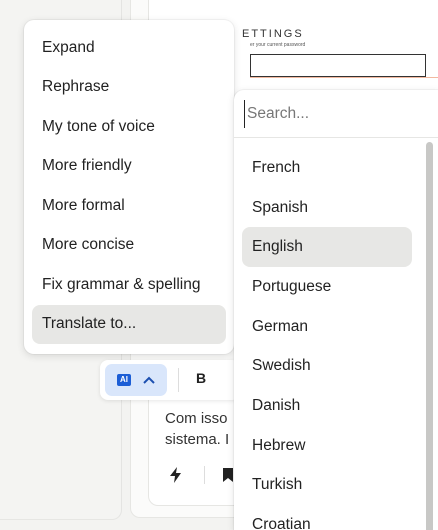 Image resolution: width=438 pixels, height=530 pixels. What do you see at coordinates (327, 287) in the screenshot?
I see `language-item-portuguese: Portuguese` at bounding box center [327, 287].